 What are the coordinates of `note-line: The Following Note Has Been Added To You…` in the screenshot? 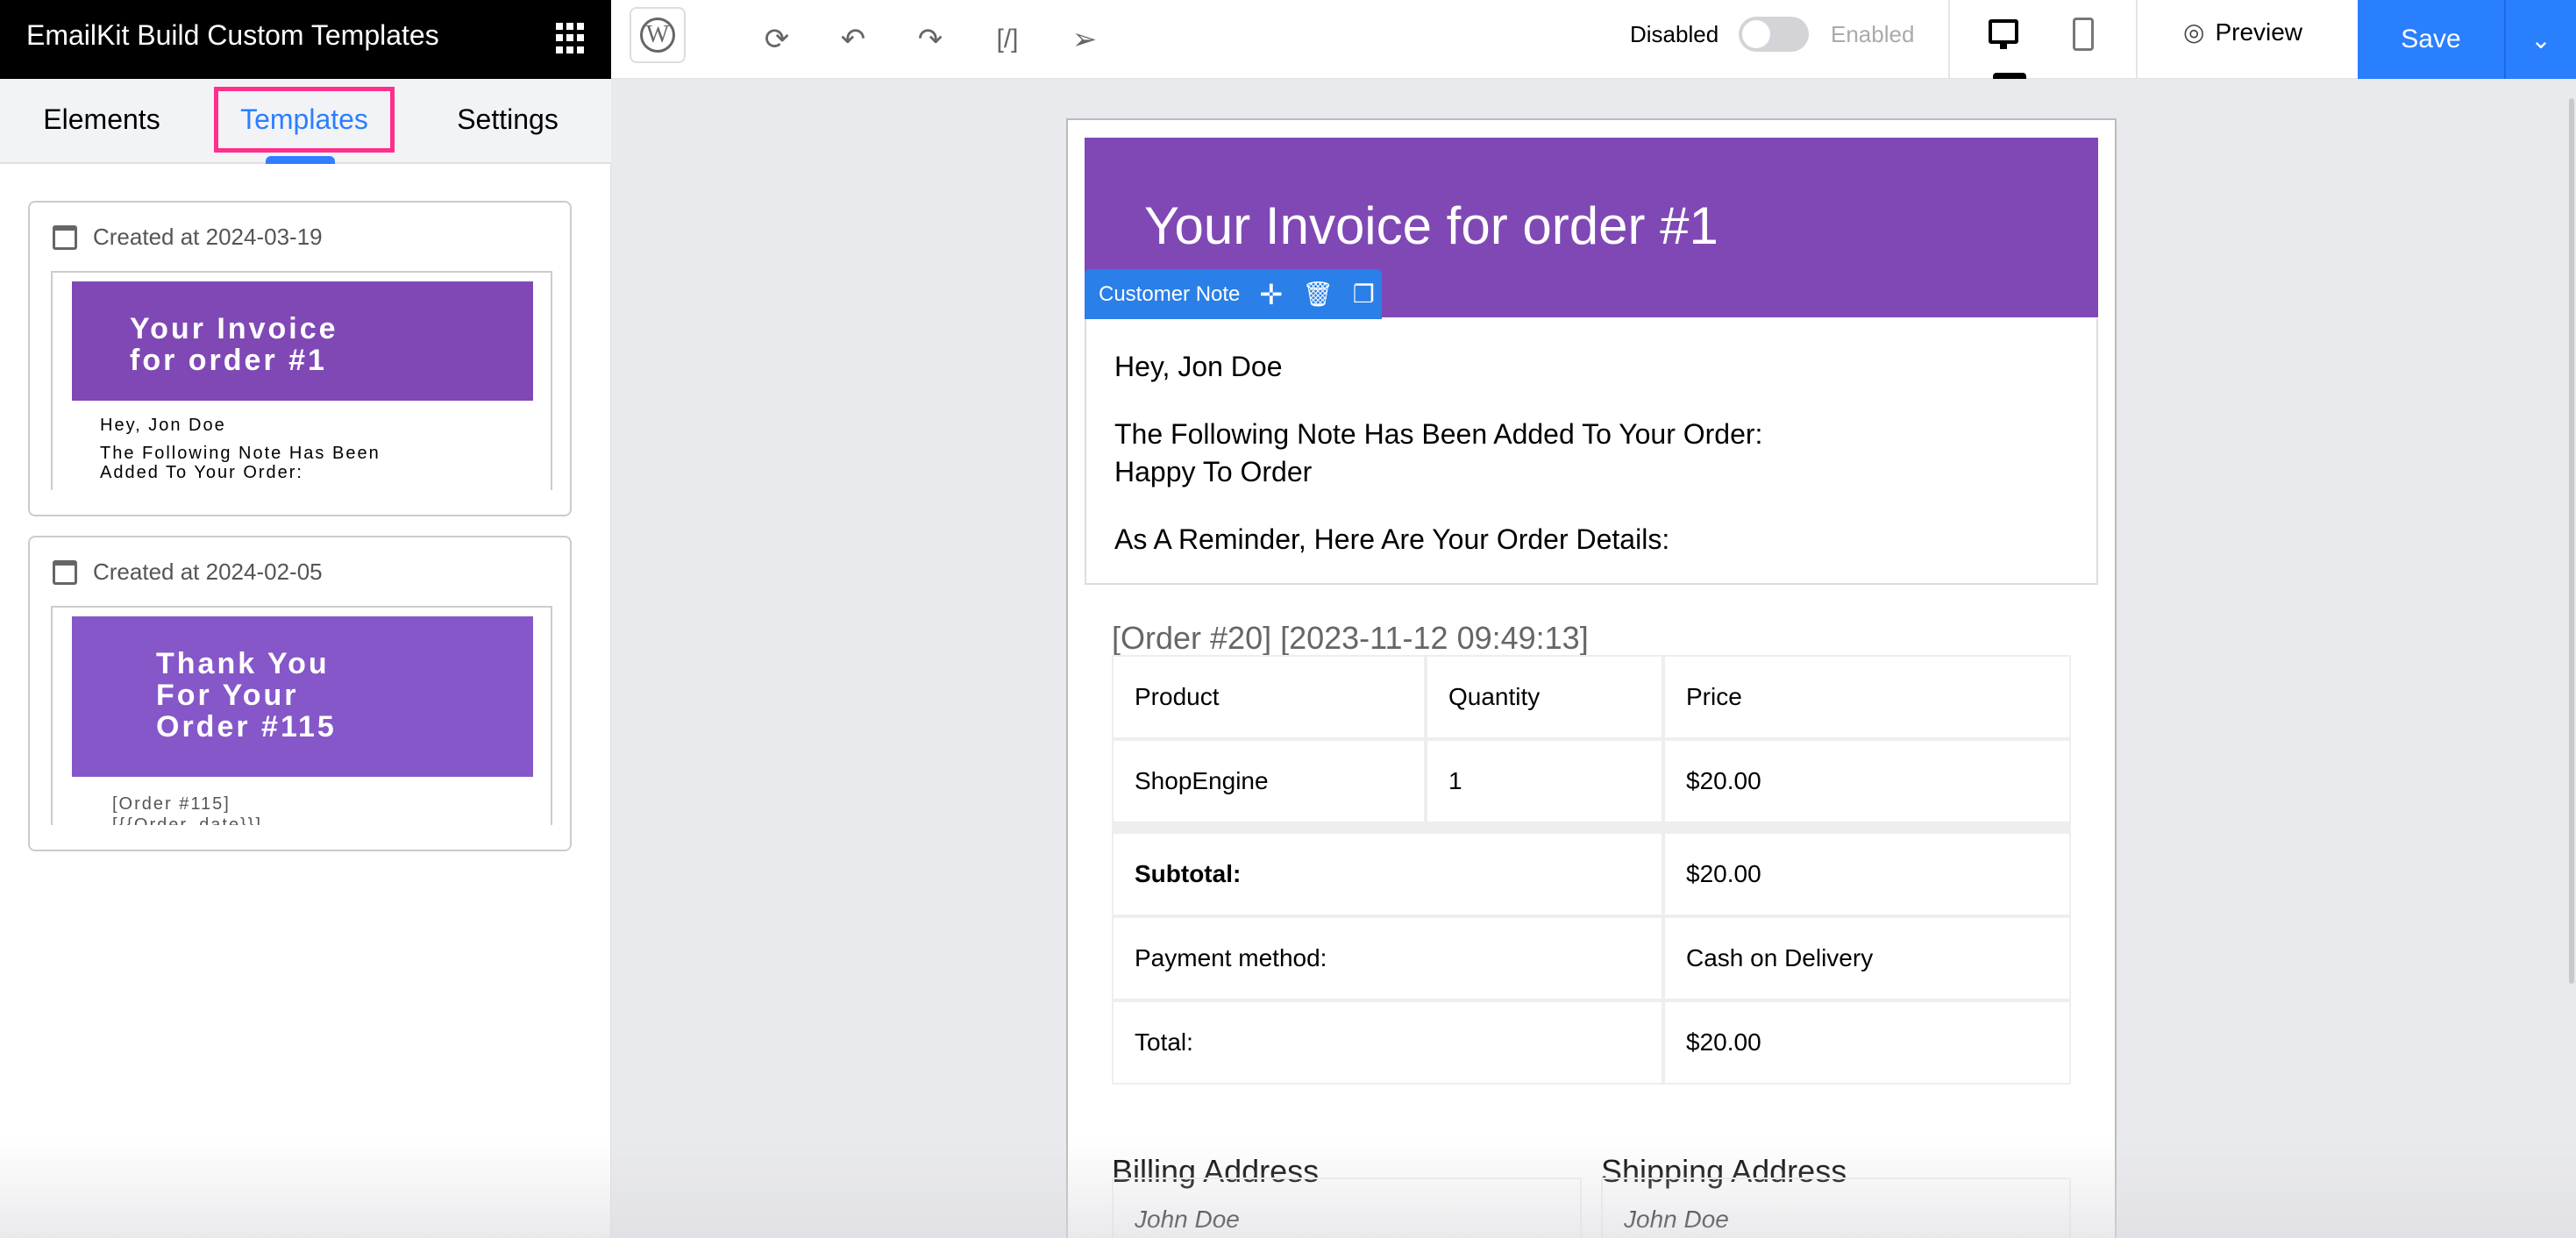 It's located at (1438, 434).